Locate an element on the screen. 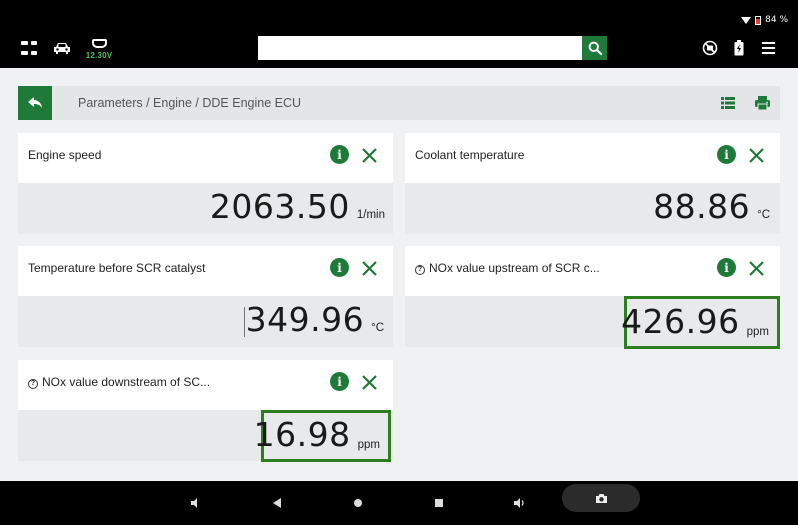  value-display: 88.86 °C is located at coordinates (711, 209).